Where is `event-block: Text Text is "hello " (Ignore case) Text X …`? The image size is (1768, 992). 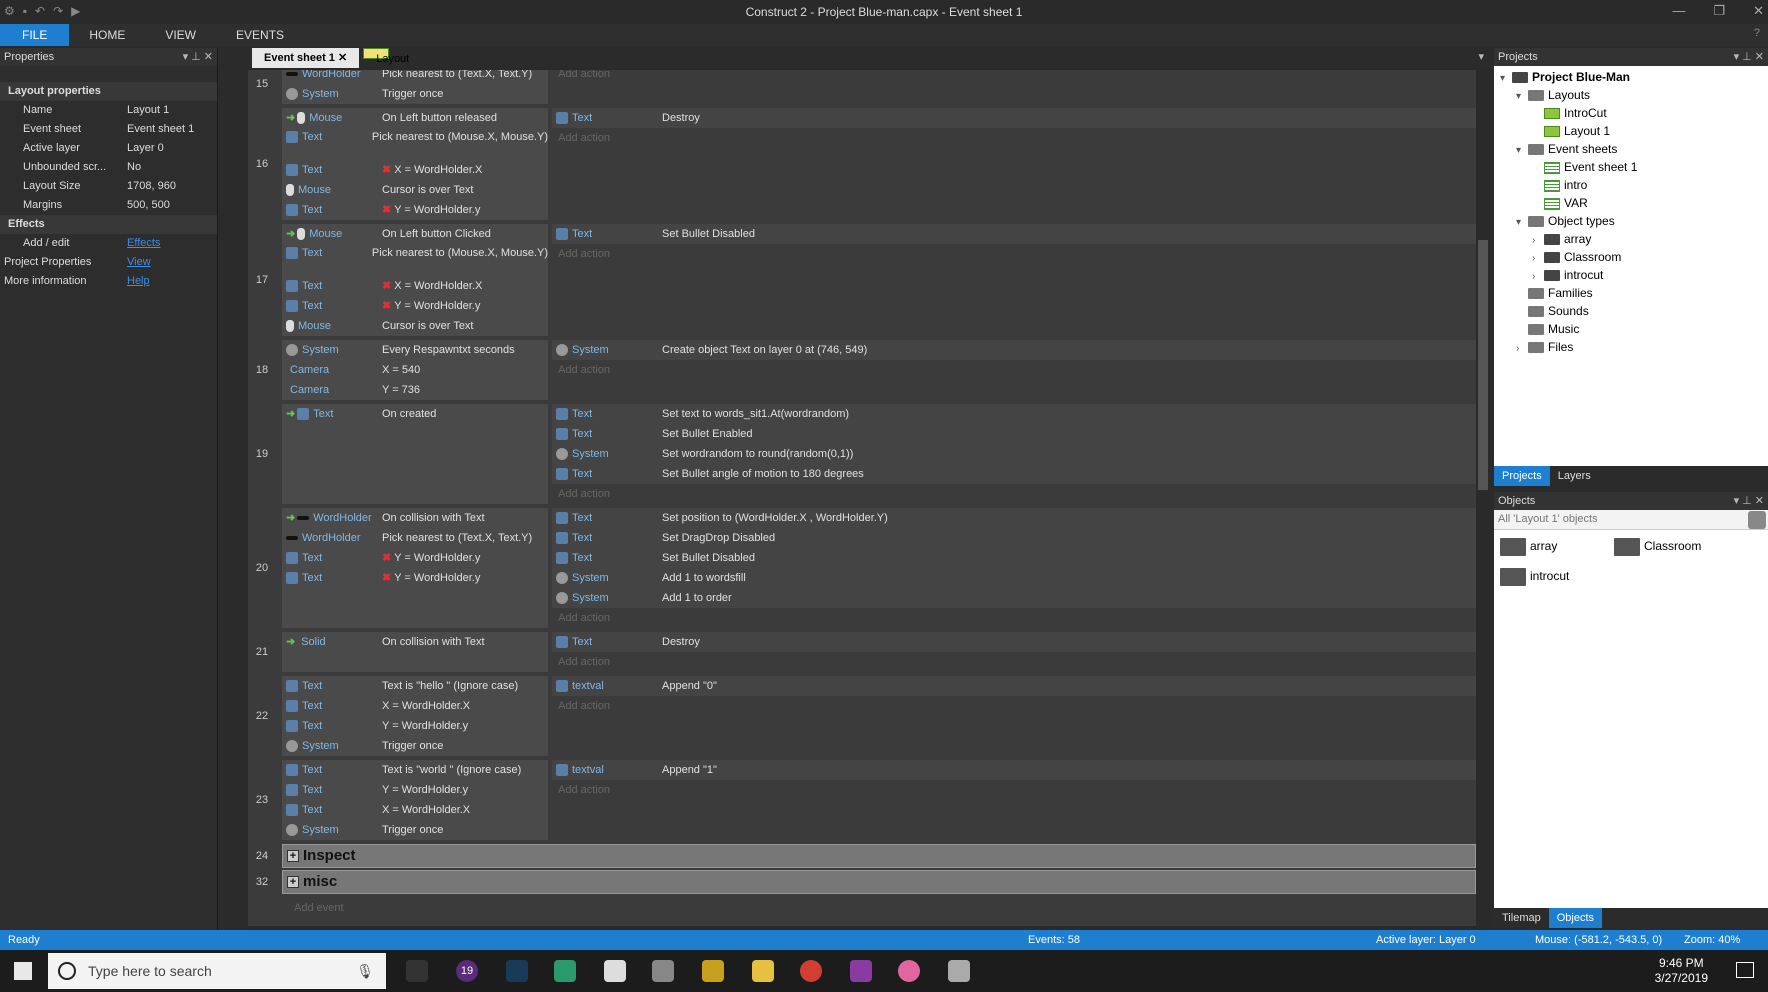 event-block: Text Text is "hello " (Ignore case) Text X … is located at coordinates (879, 716).